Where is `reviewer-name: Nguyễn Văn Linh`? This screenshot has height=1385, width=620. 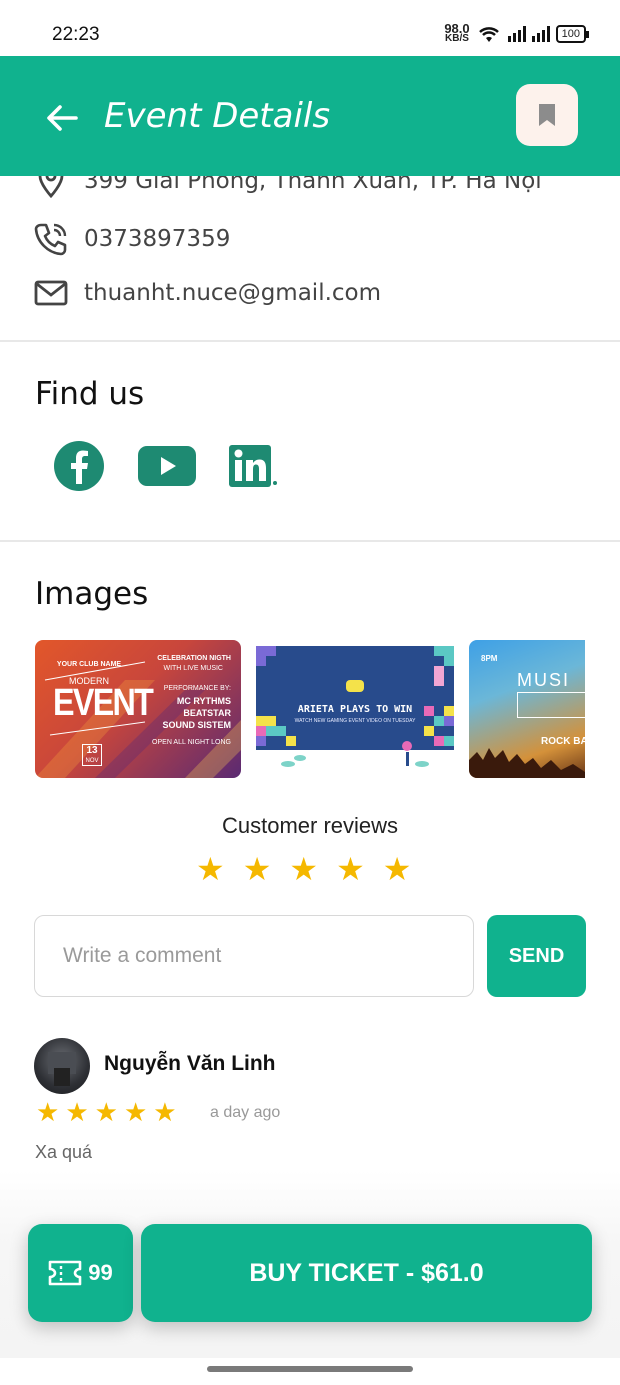
reviewer-name: Nguyễn Văn Linh is located at coordinates (190, 1063).